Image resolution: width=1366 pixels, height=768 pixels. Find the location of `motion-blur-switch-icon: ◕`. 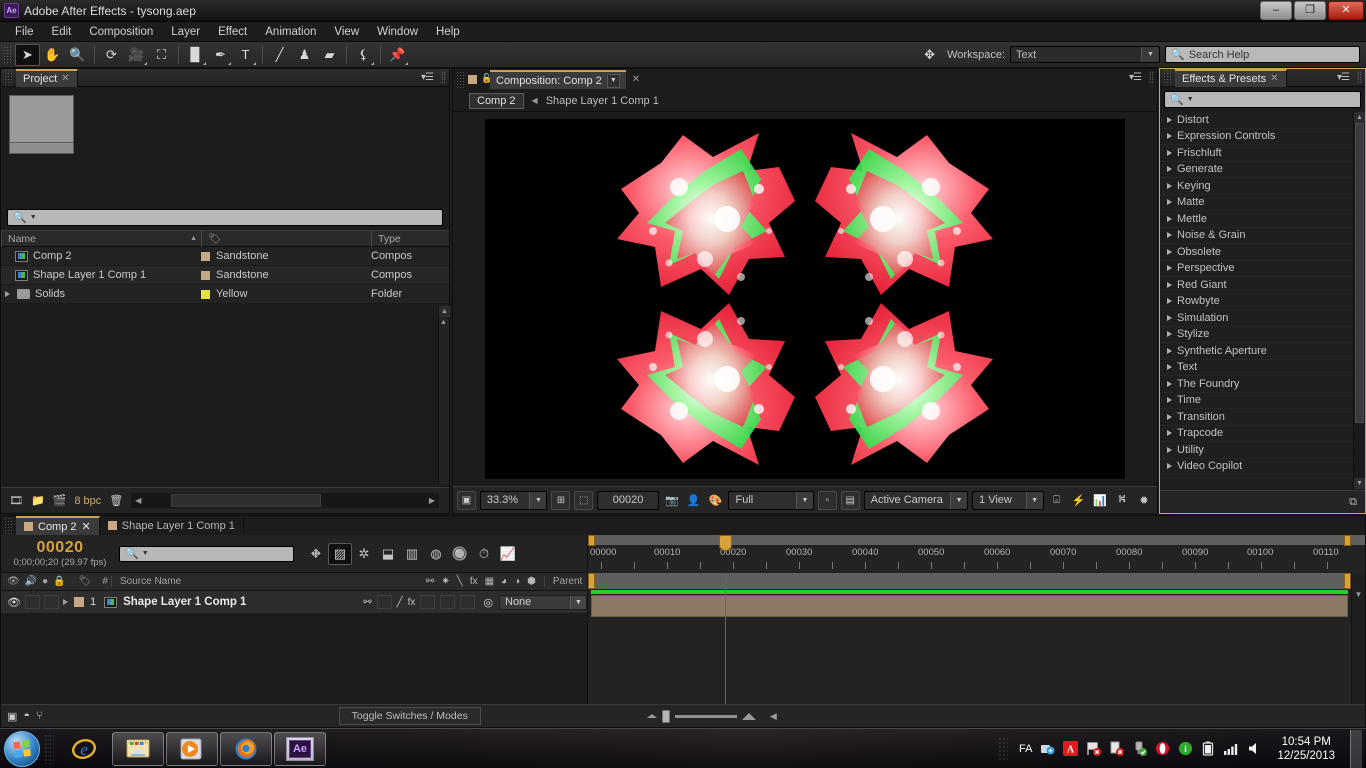

motion-blur-switch-icon: ◕ is located at coordinates (504, 581).